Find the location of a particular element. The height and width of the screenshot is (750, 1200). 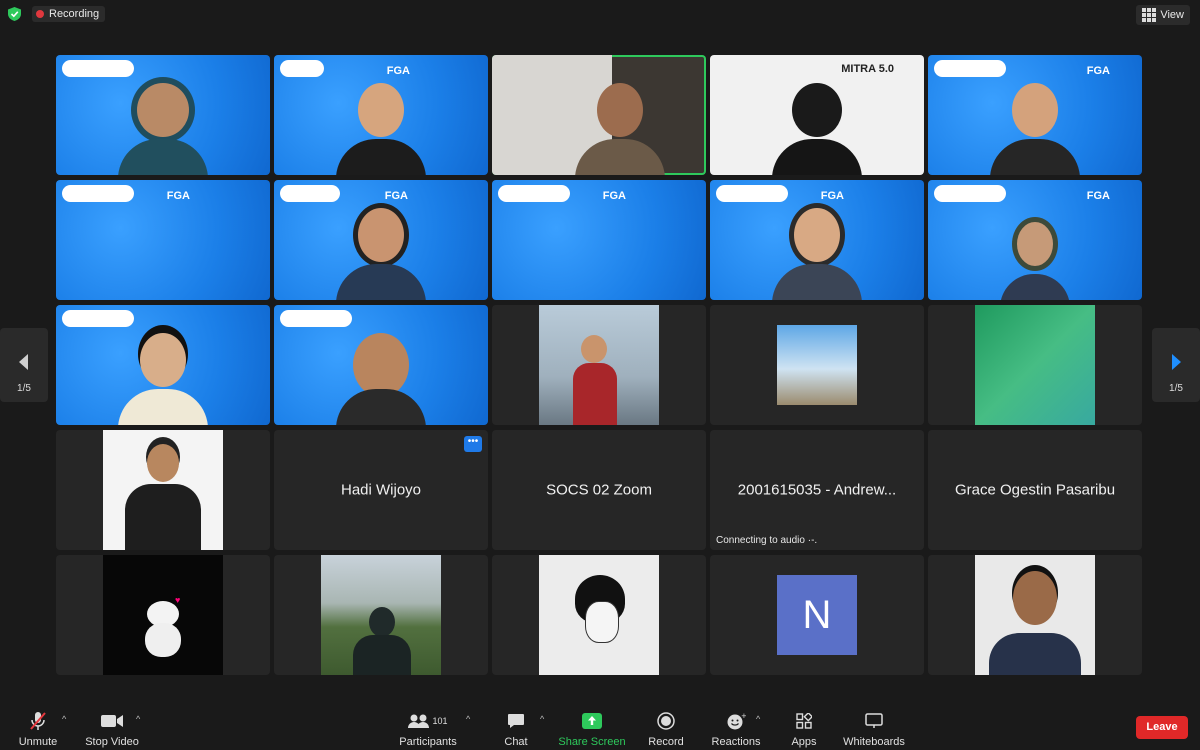

stop-video-button: Stop Video is located at coordinates (112, 726).